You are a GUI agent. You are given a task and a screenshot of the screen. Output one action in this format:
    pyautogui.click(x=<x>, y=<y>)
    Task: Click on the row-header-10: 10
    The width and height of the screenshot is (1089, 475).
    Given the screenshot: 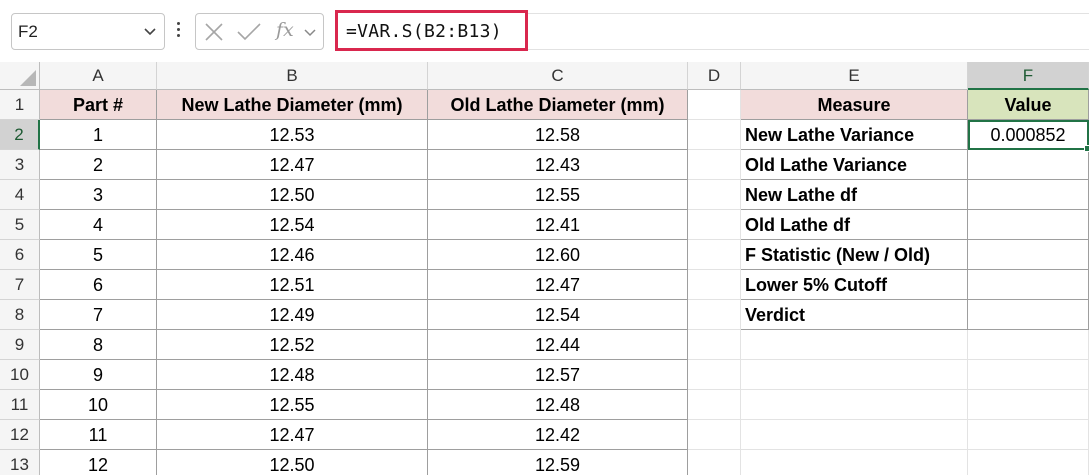 What is the action you would take?
    pyautogui.click(x=20, y=375)
    